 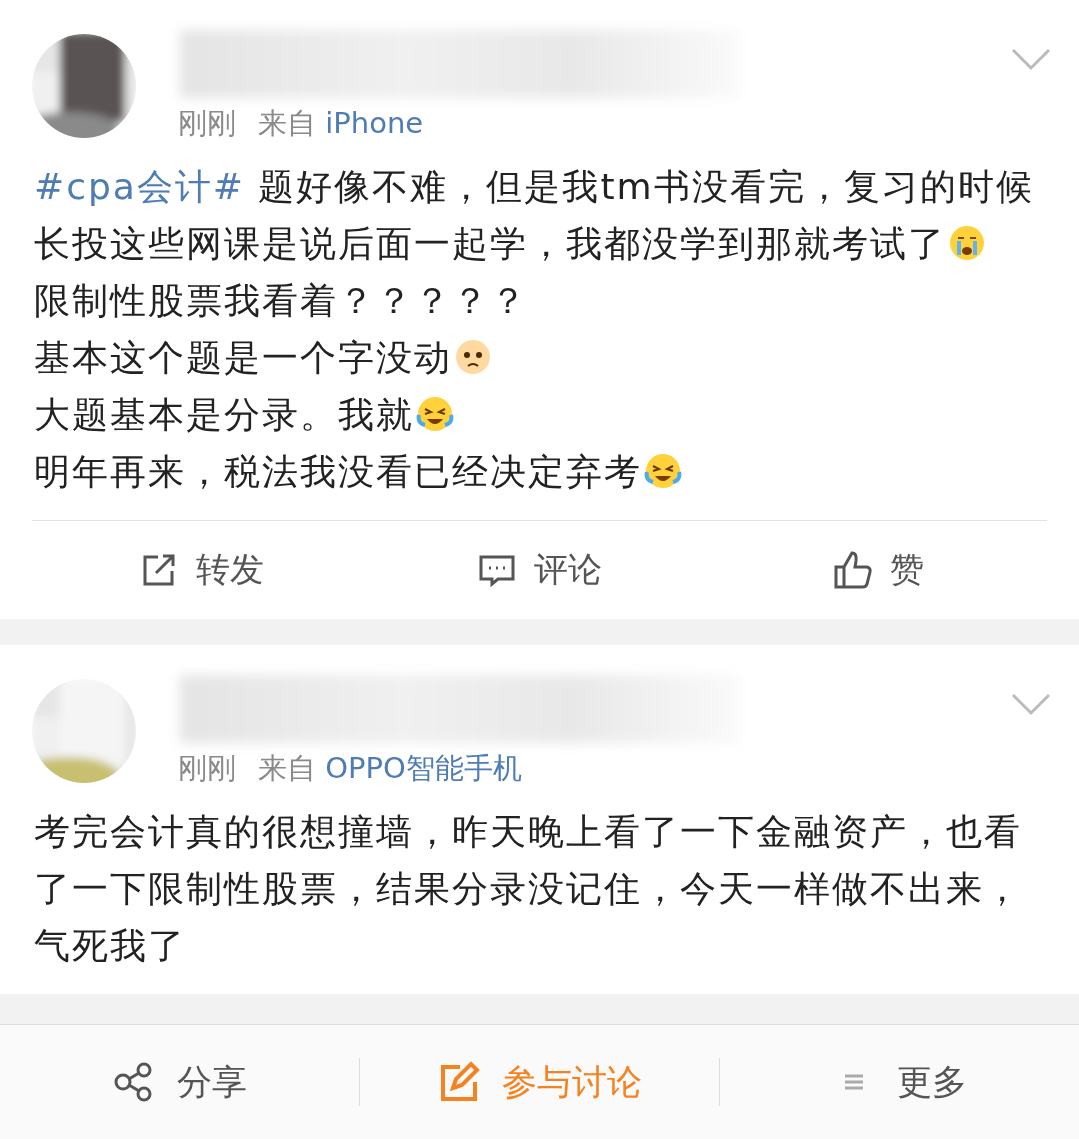 What do you see at coordinates (473, 357) in the screenshot?
I see `sad-face-icon` at bounding box center [473, 357].